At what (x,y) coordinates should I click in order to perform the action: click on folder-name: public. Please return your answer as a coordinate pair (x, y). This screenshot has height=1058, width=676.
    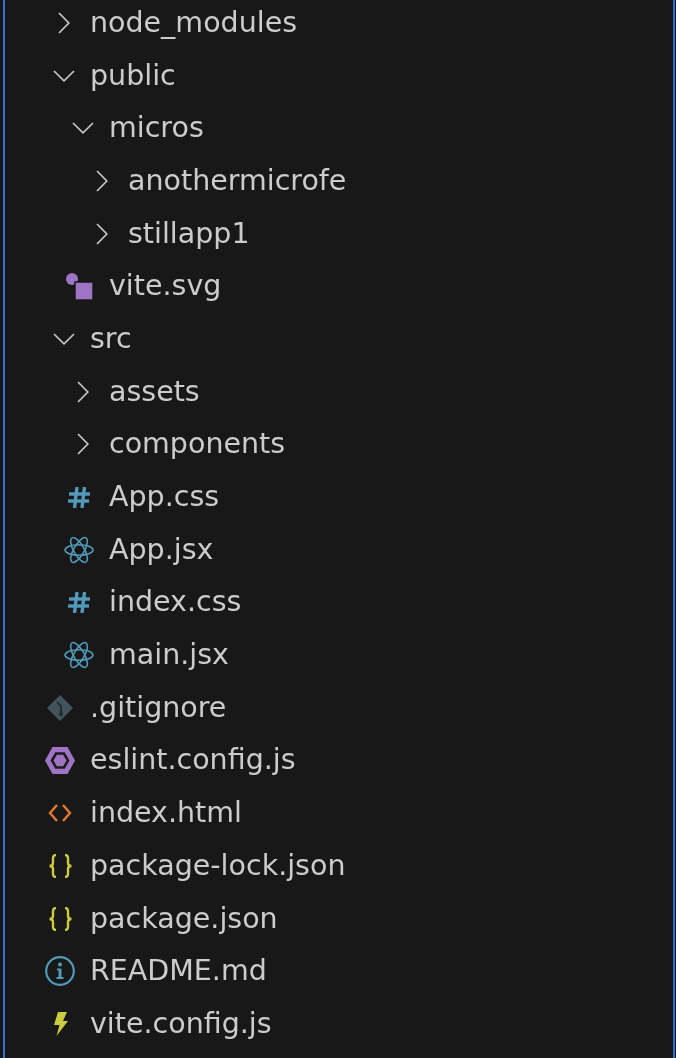
    Looking at the image, I should click on (133, 75).